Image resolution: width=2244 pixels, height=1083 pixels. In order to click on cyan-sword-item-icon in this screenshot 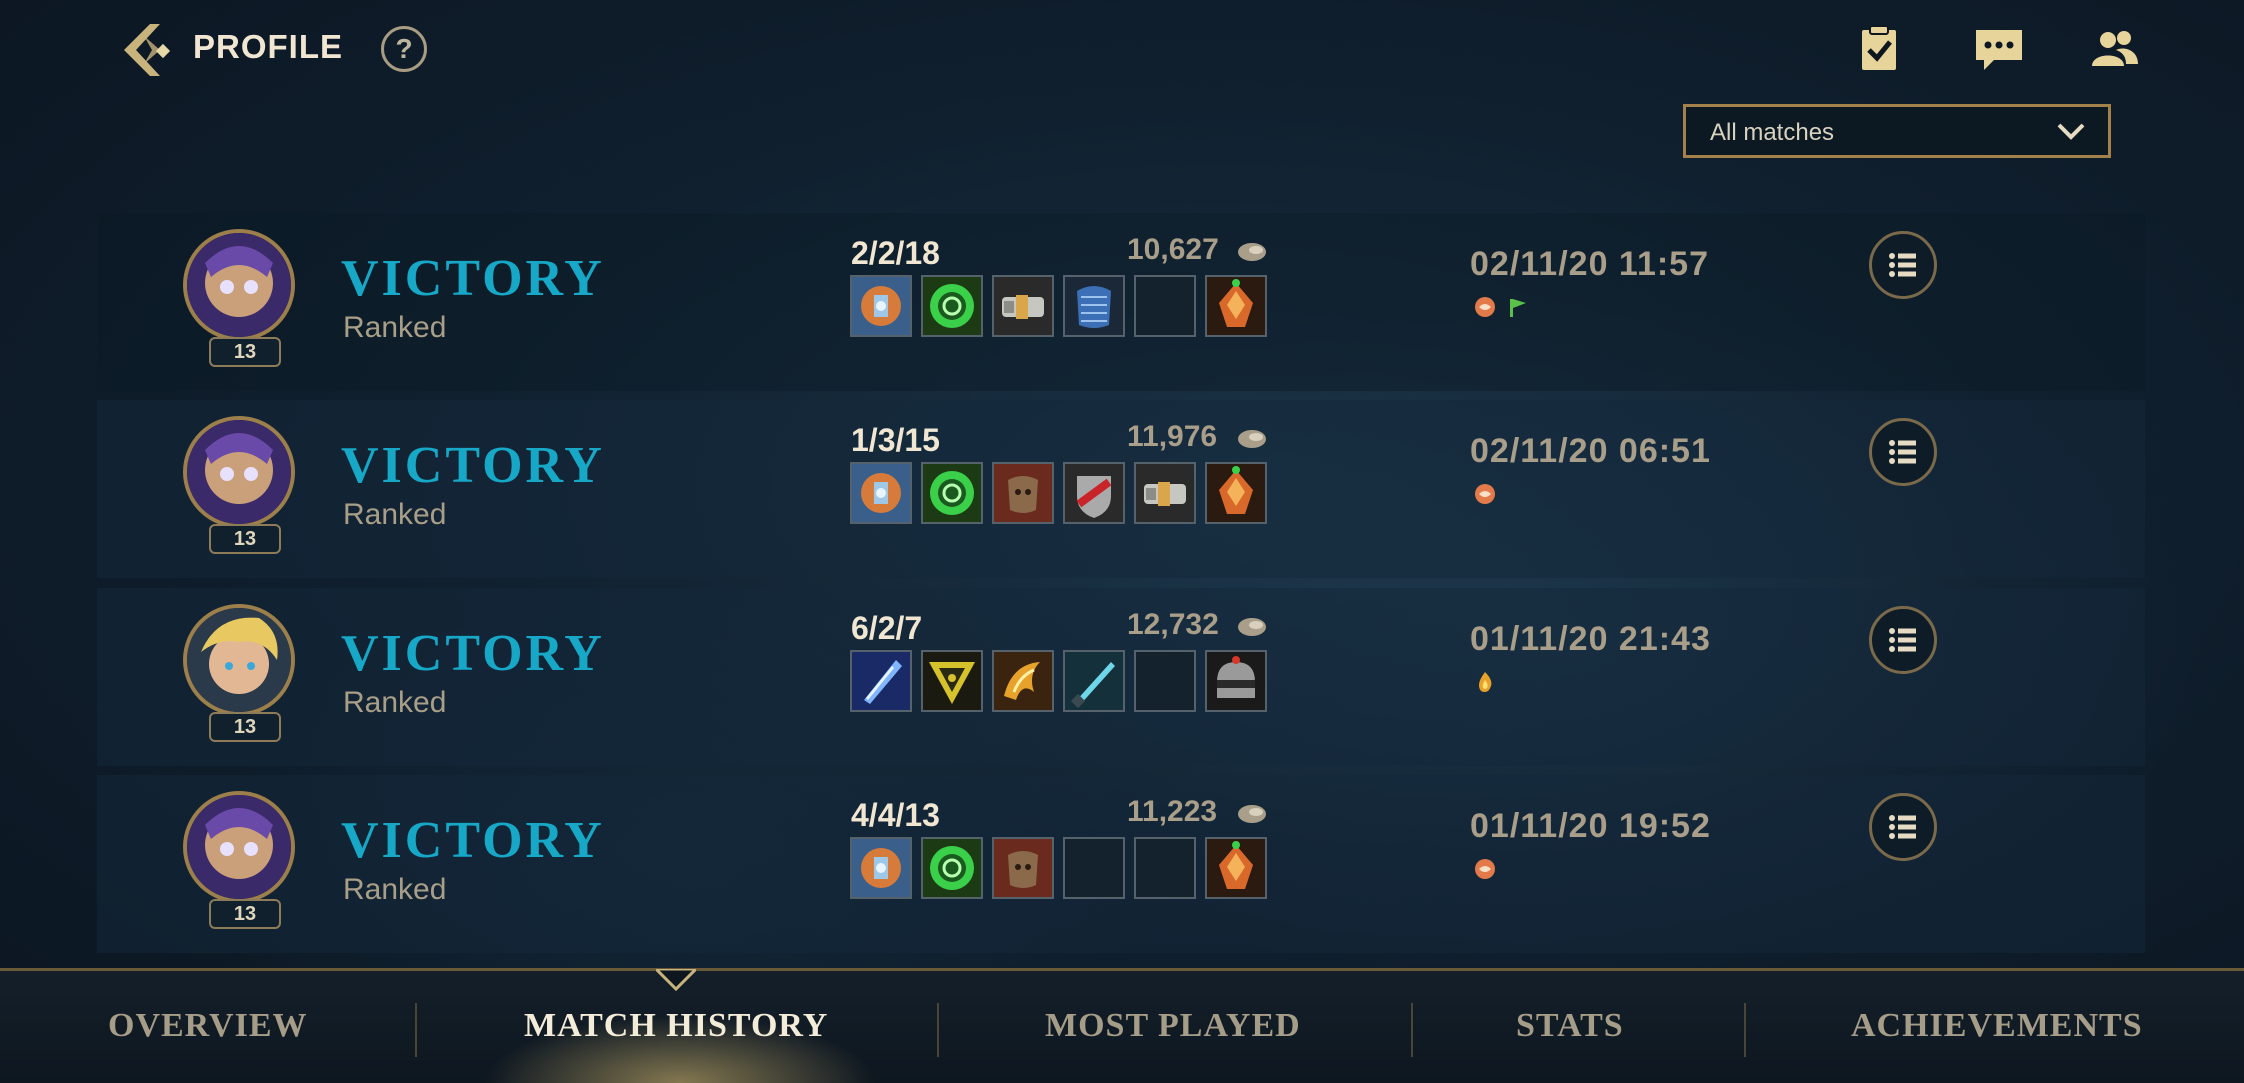, I will do `click(1094, 681)`.